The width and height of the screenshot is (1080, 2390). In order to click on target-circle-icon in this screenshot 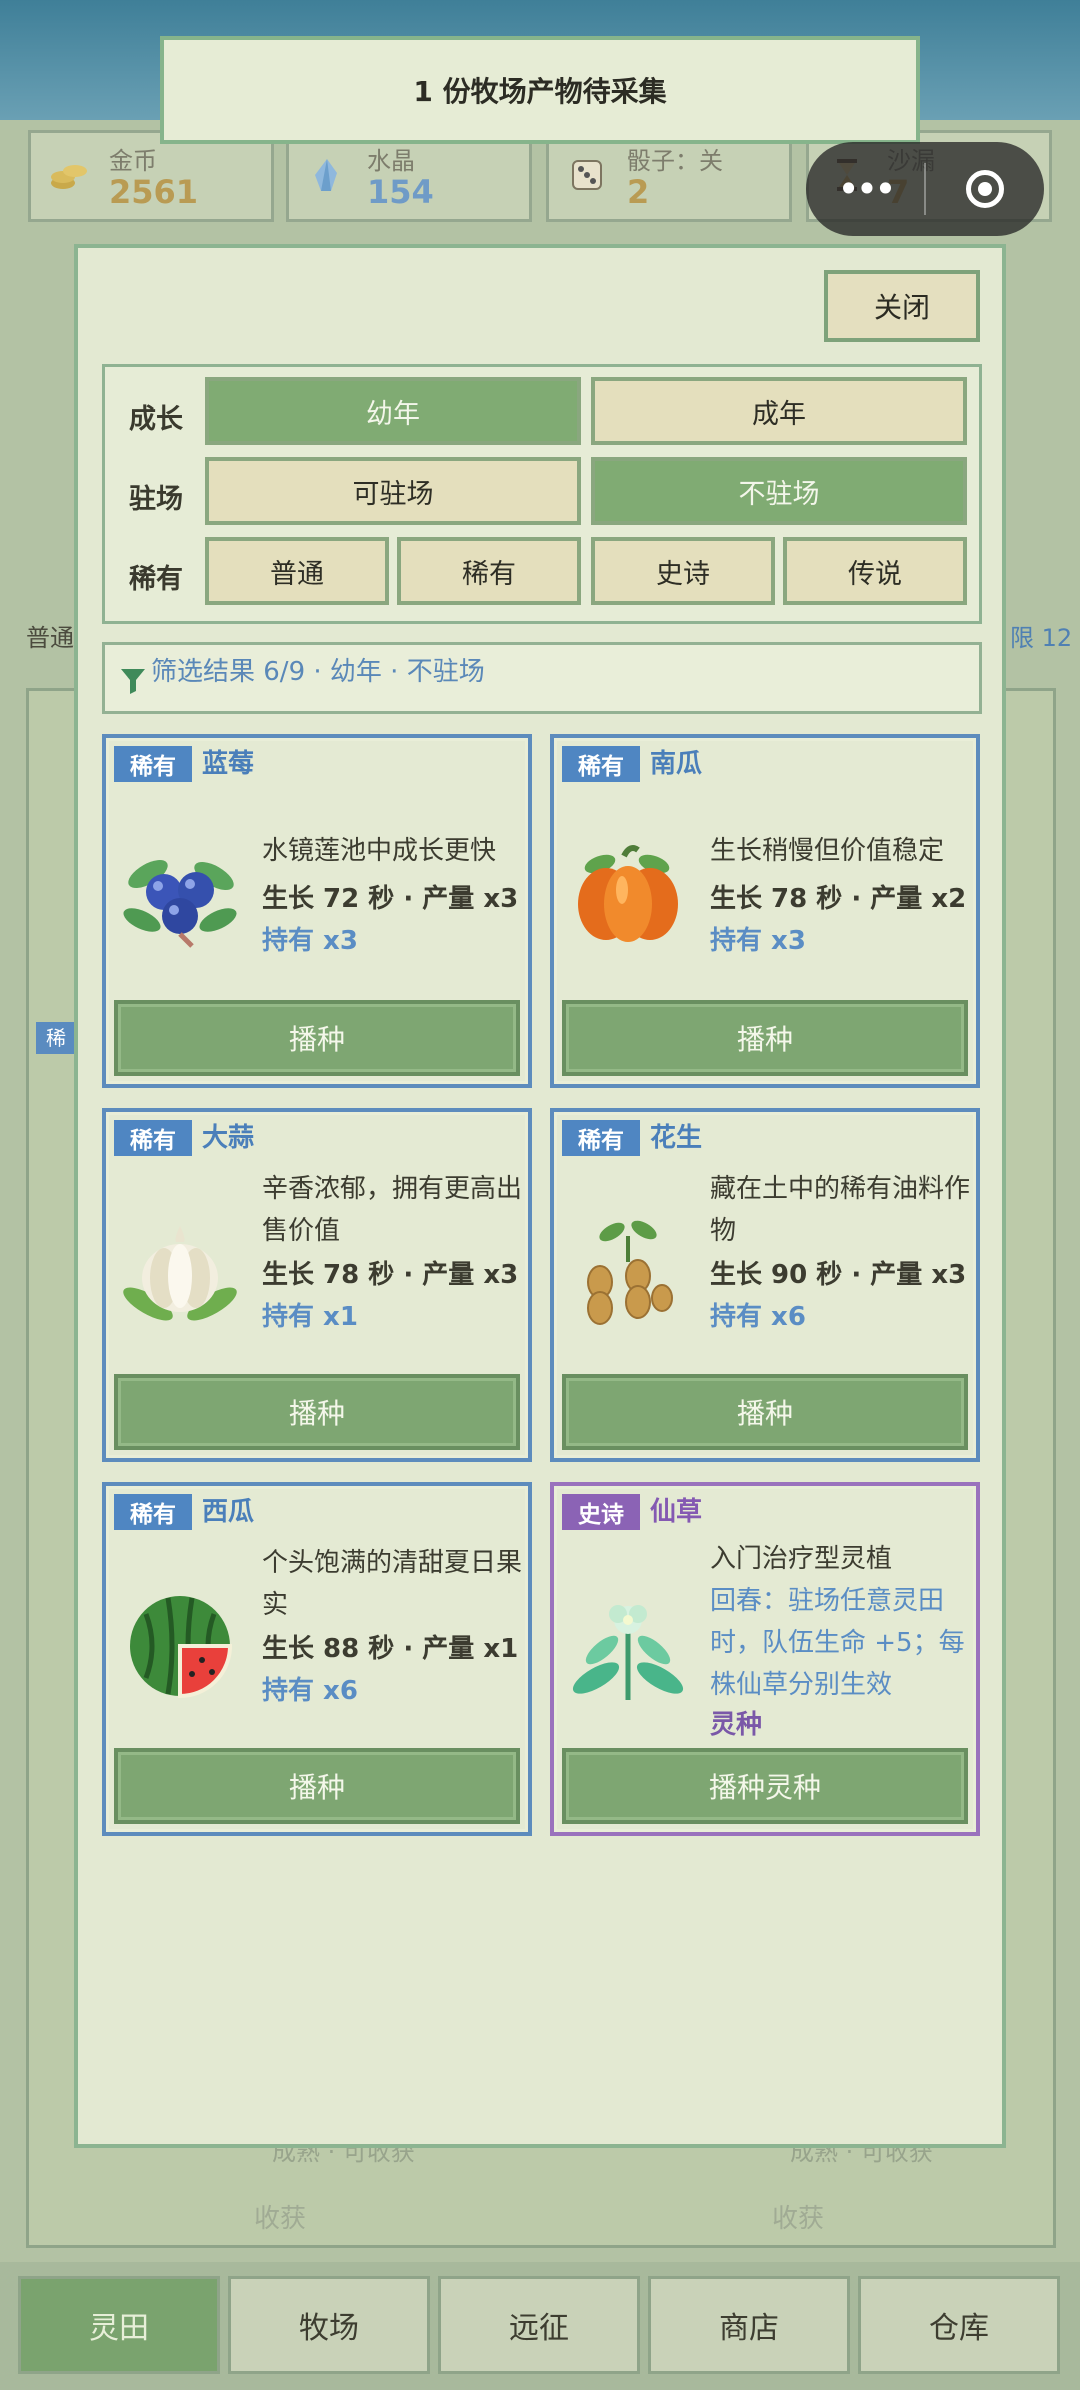, I will do `click(985, 189)`.